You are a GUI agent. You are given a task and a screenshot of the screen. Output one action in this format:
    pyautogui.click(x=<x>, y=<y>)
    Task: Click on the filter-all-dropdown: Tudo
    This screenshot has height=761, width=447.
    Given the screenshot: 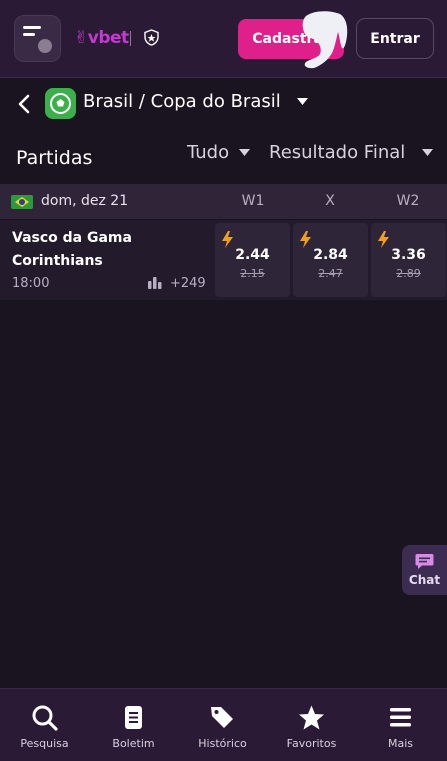 What is the action you would take?
    pyautogui.click(x=208, y=152)
    